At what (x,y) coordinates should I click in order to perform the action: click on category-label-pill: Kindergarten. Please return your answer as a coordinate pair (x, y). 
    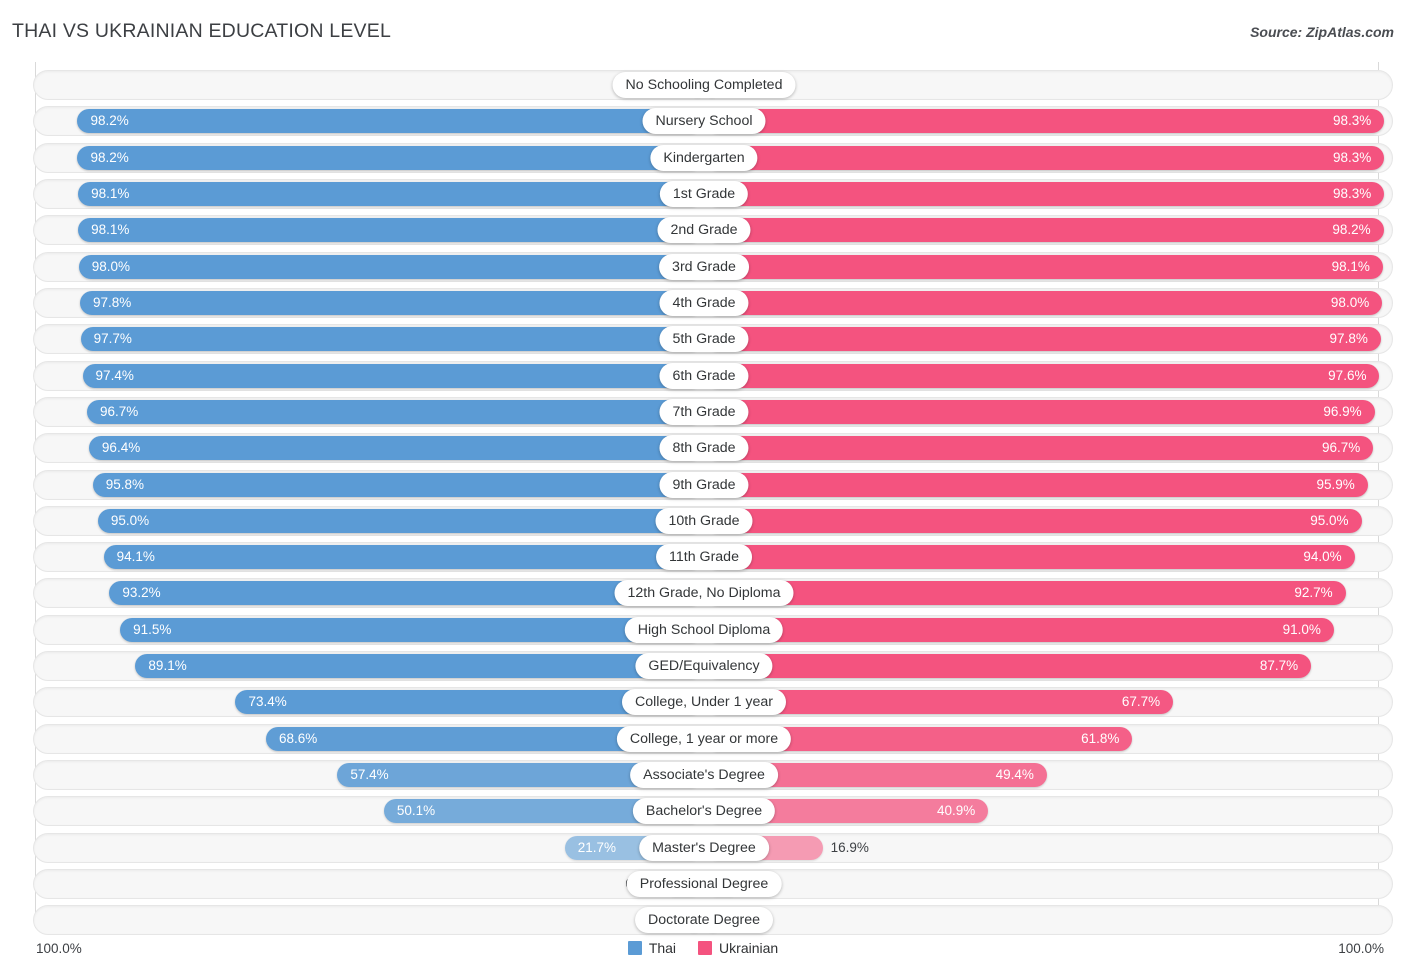
    Looking at the image, I should click on (704, 157).